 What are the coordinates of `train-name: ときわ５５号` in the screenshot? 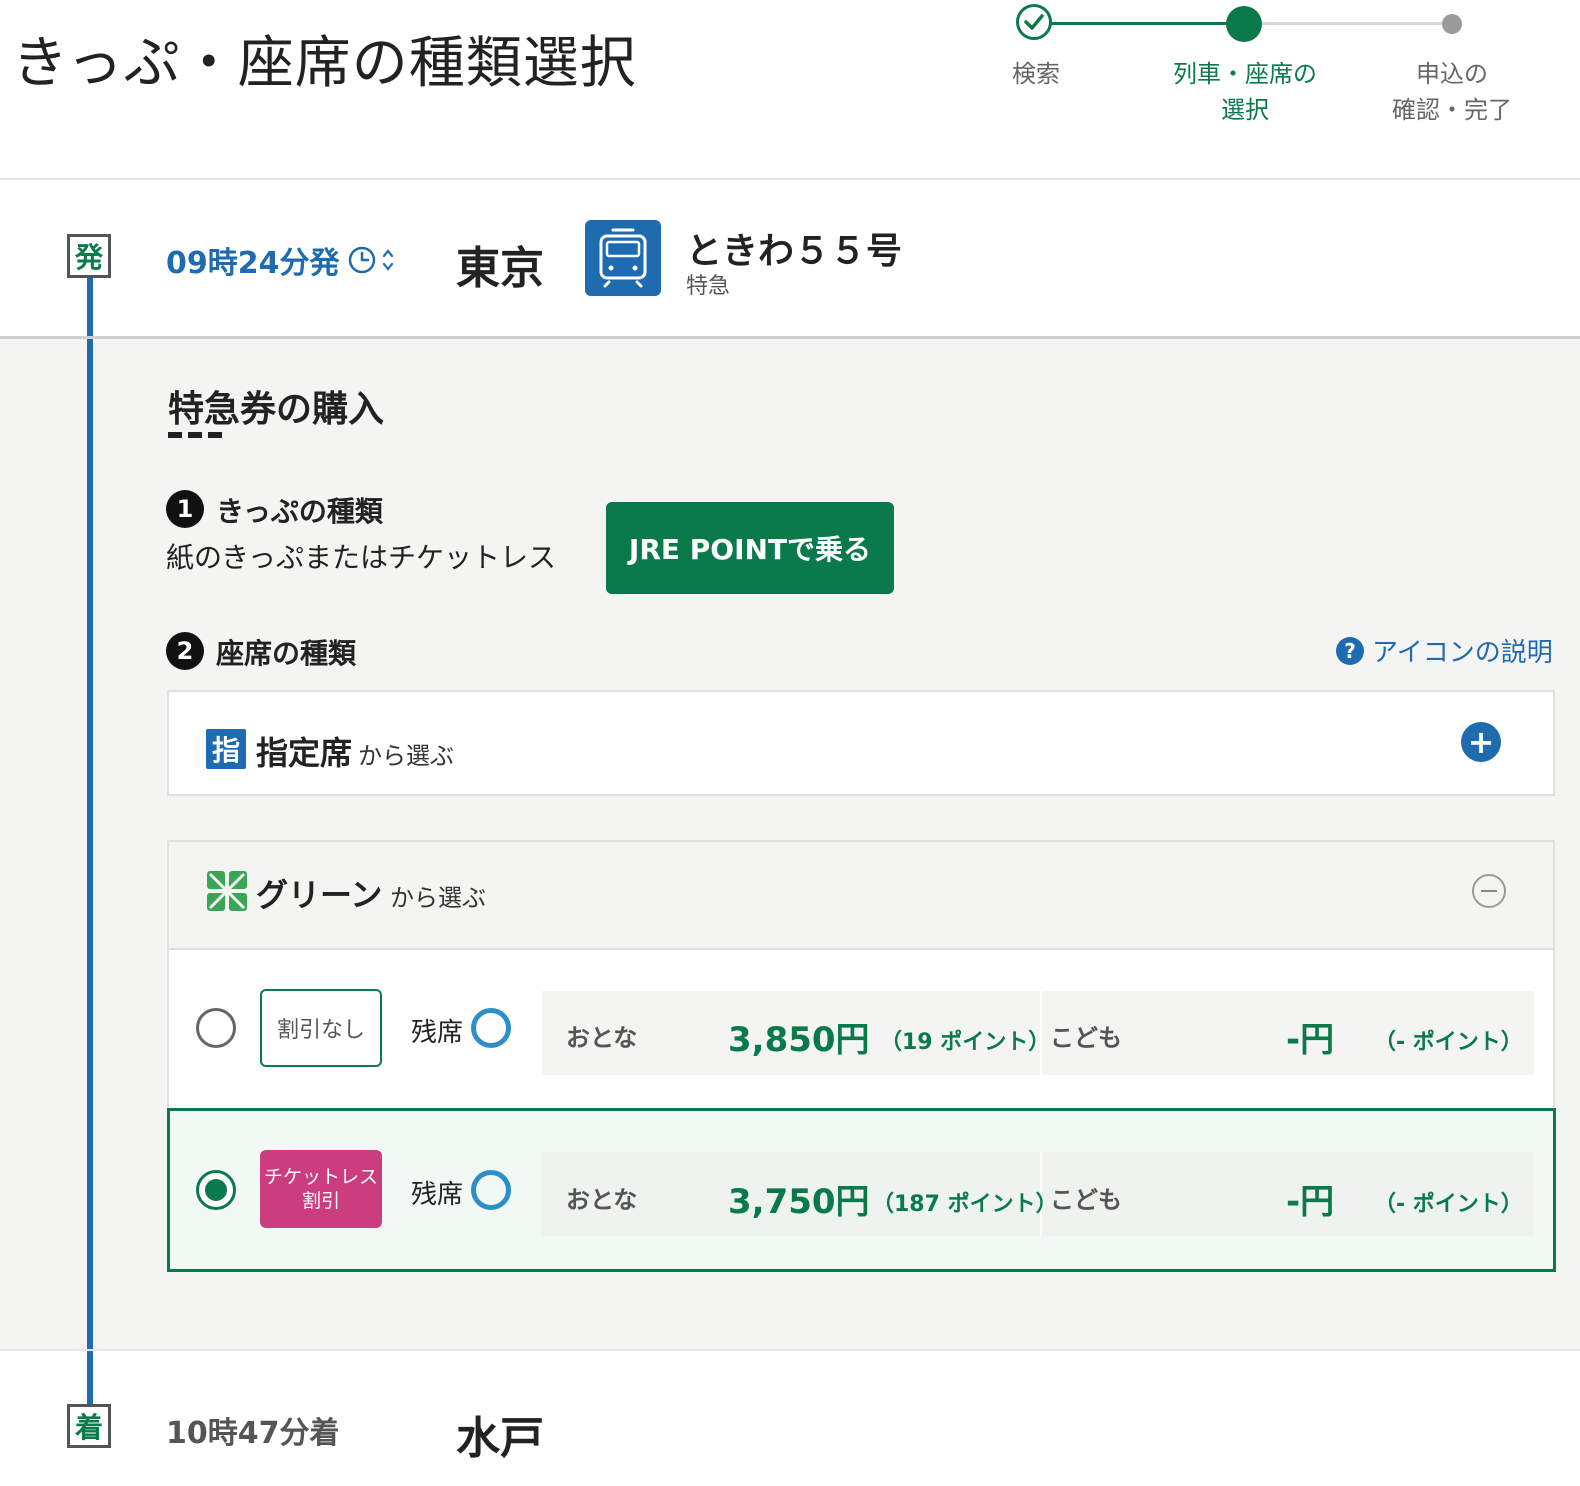 It's located at (794, 251).